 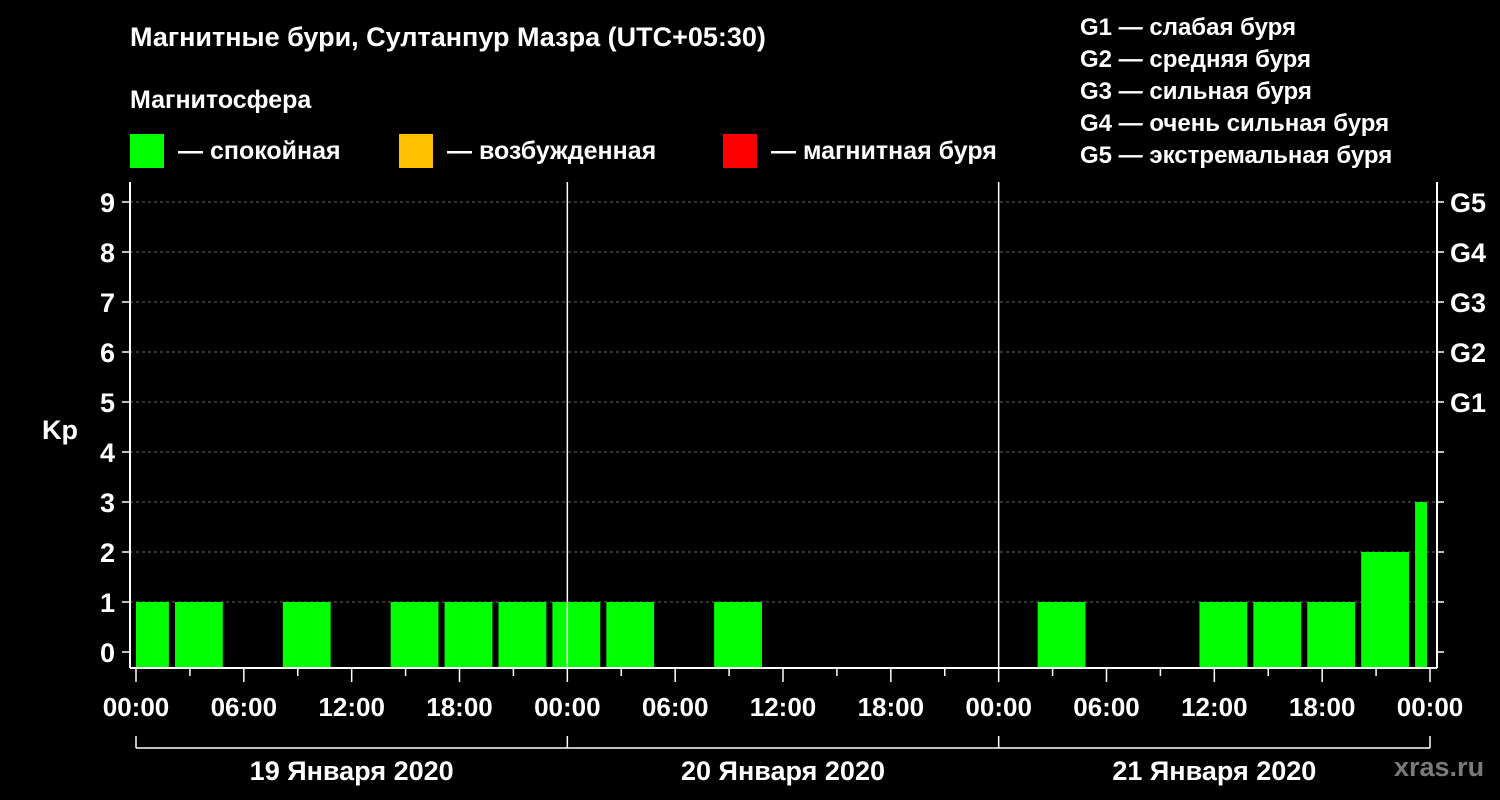 I want to click on y-tick-label-3: 3, so click(x=107, y=503).